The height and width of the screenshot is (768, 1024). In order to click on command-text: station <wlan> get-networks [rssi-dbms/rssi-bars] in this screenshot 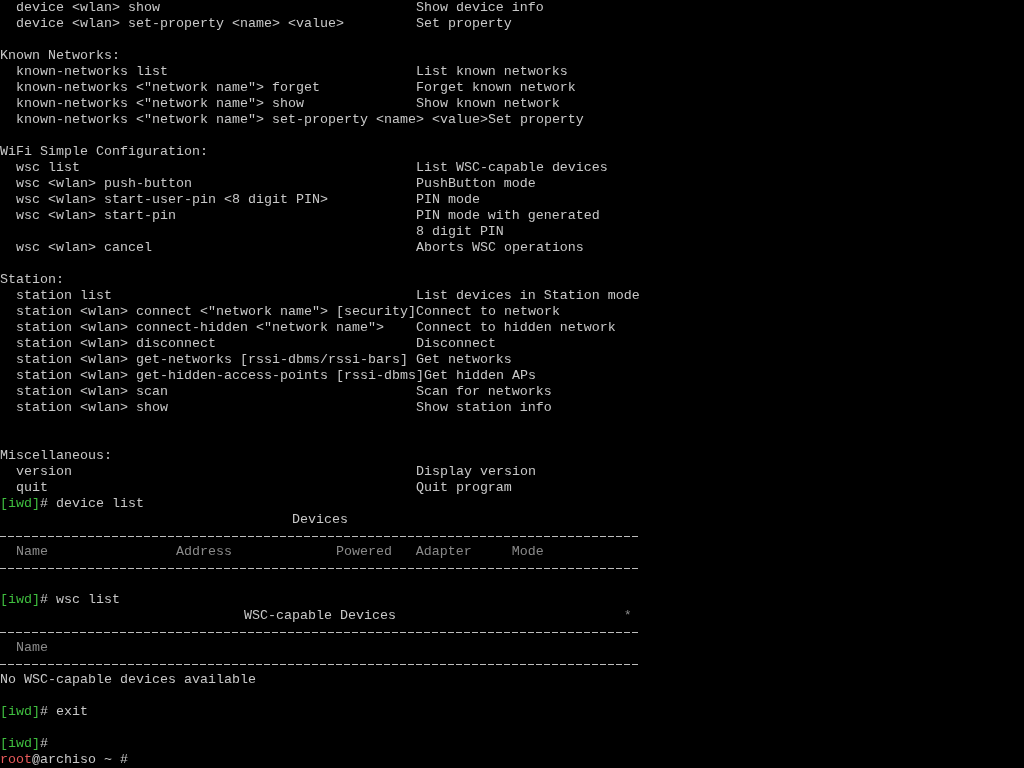, I will do `click(212, 360)`.